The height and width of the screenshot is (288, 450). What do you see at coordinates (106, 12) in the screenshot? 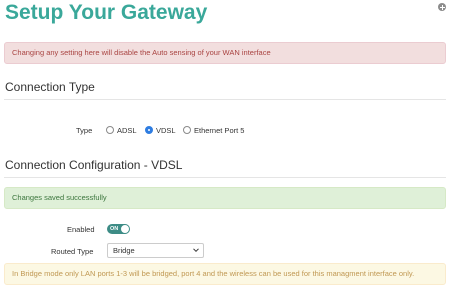
I see `page-title: Setup Your Gateway` at bounding box center [106, 12].